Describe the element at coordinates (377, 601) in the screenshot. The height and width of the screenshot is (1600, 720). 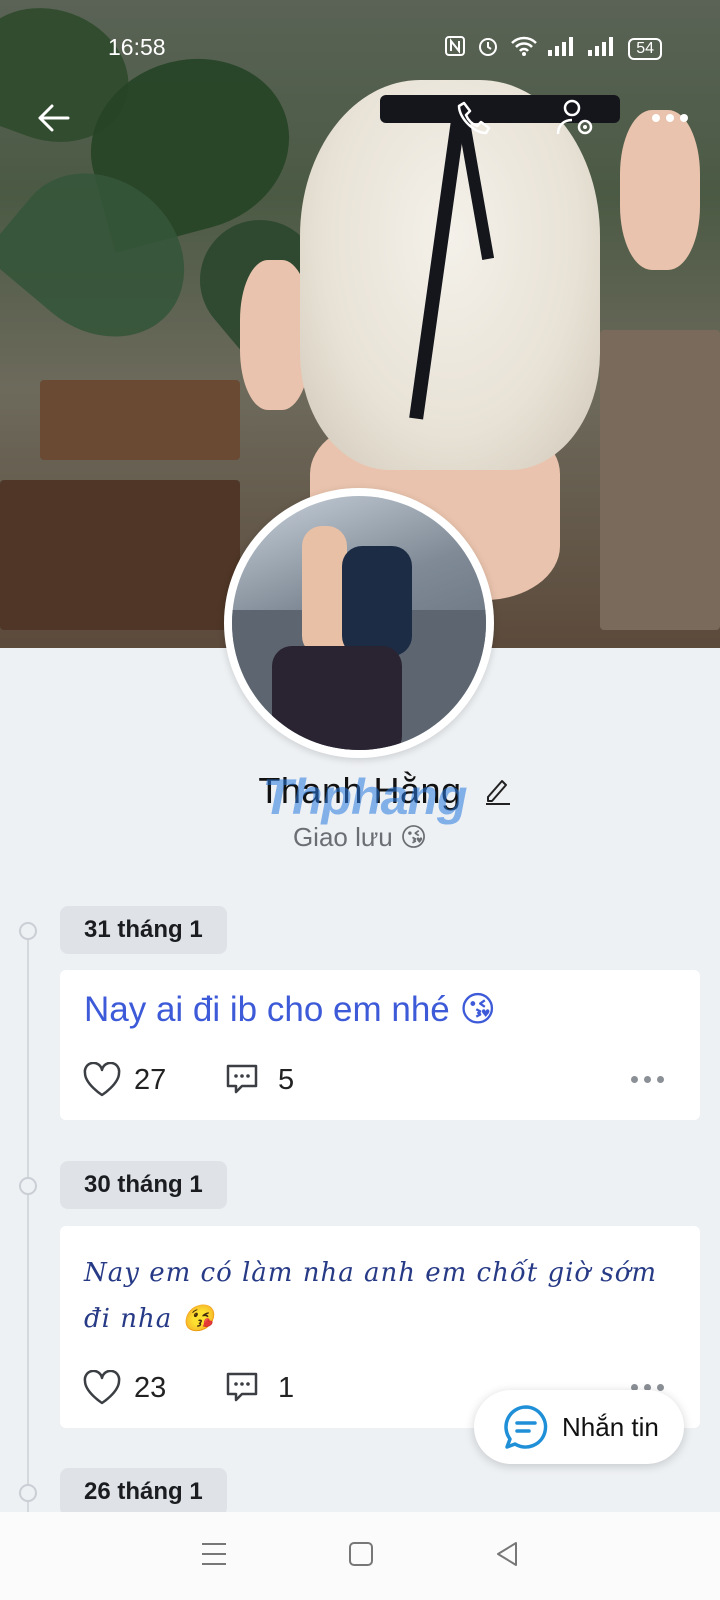
I see `avatar-top` at that location.